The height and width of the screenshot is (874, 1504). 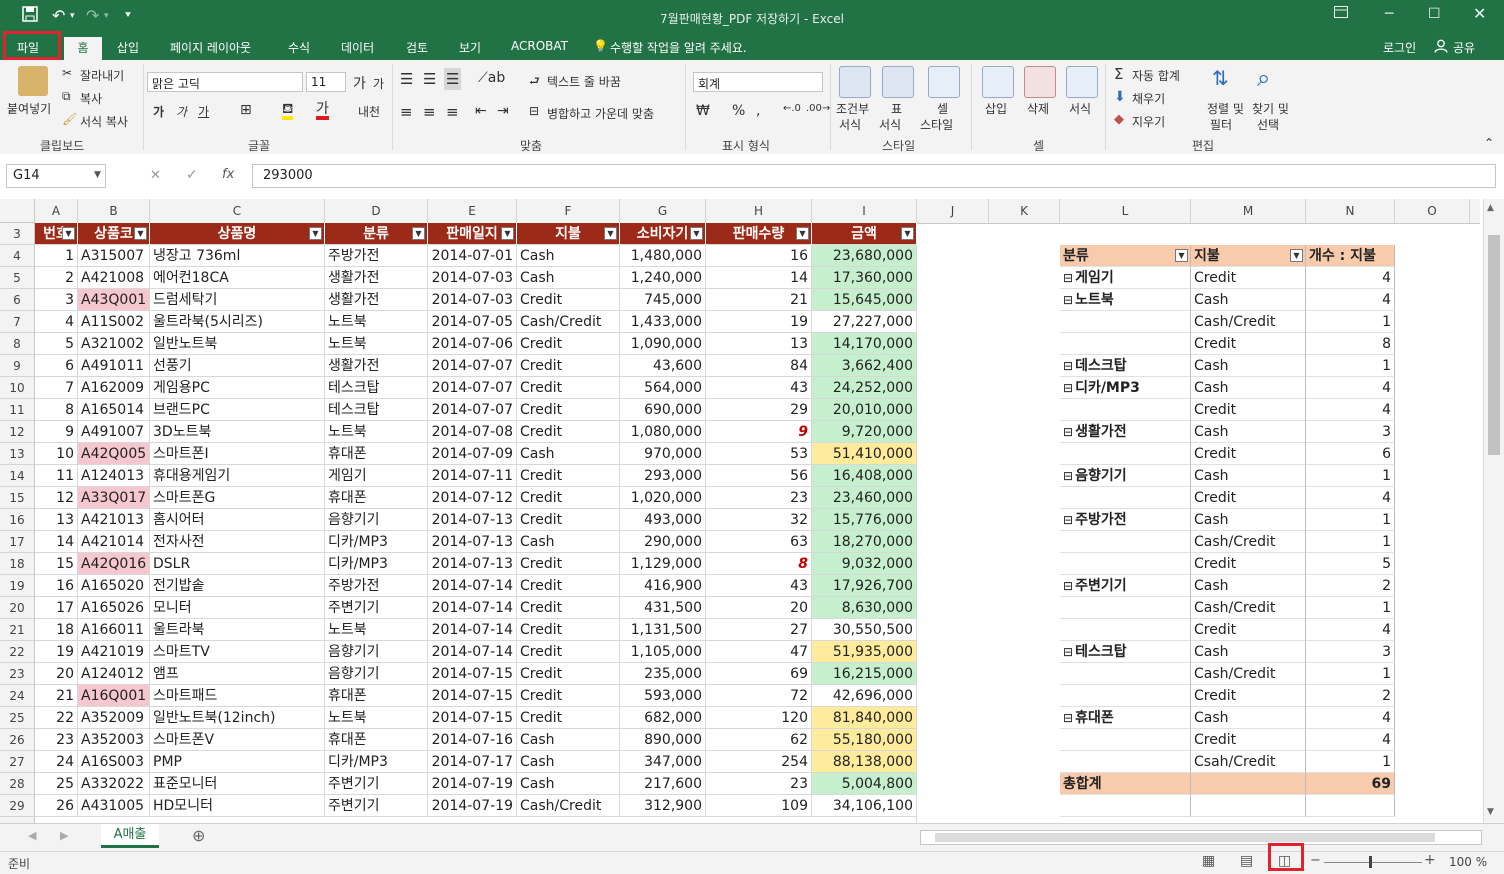 What do you see at coordinates (898, 82) in the screenshot?
I see `format-table-icon` at bounding box center [898, 82].